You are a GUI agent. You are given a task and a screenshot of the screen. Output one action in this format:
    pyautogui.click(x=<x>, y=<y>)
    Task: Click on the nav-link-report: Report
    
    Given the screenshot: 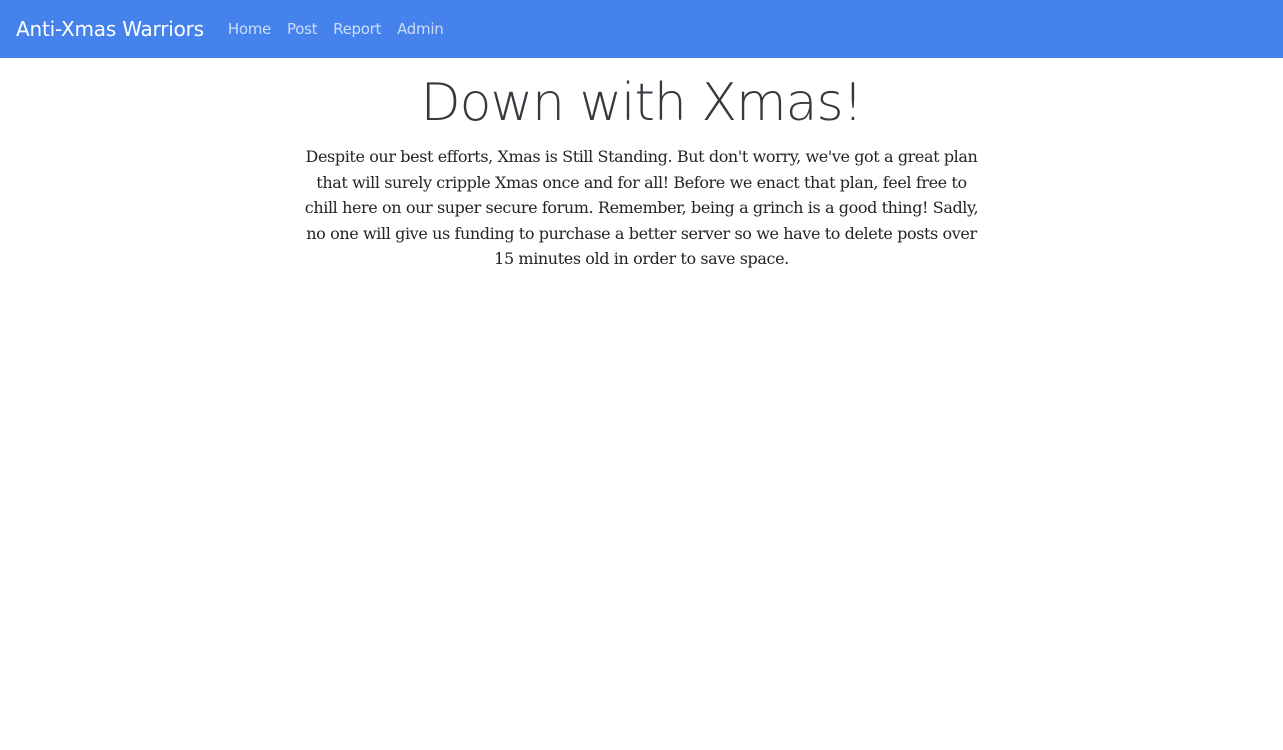 What is the action you would take?
    pyautogui.click(x=357, y=29)
    